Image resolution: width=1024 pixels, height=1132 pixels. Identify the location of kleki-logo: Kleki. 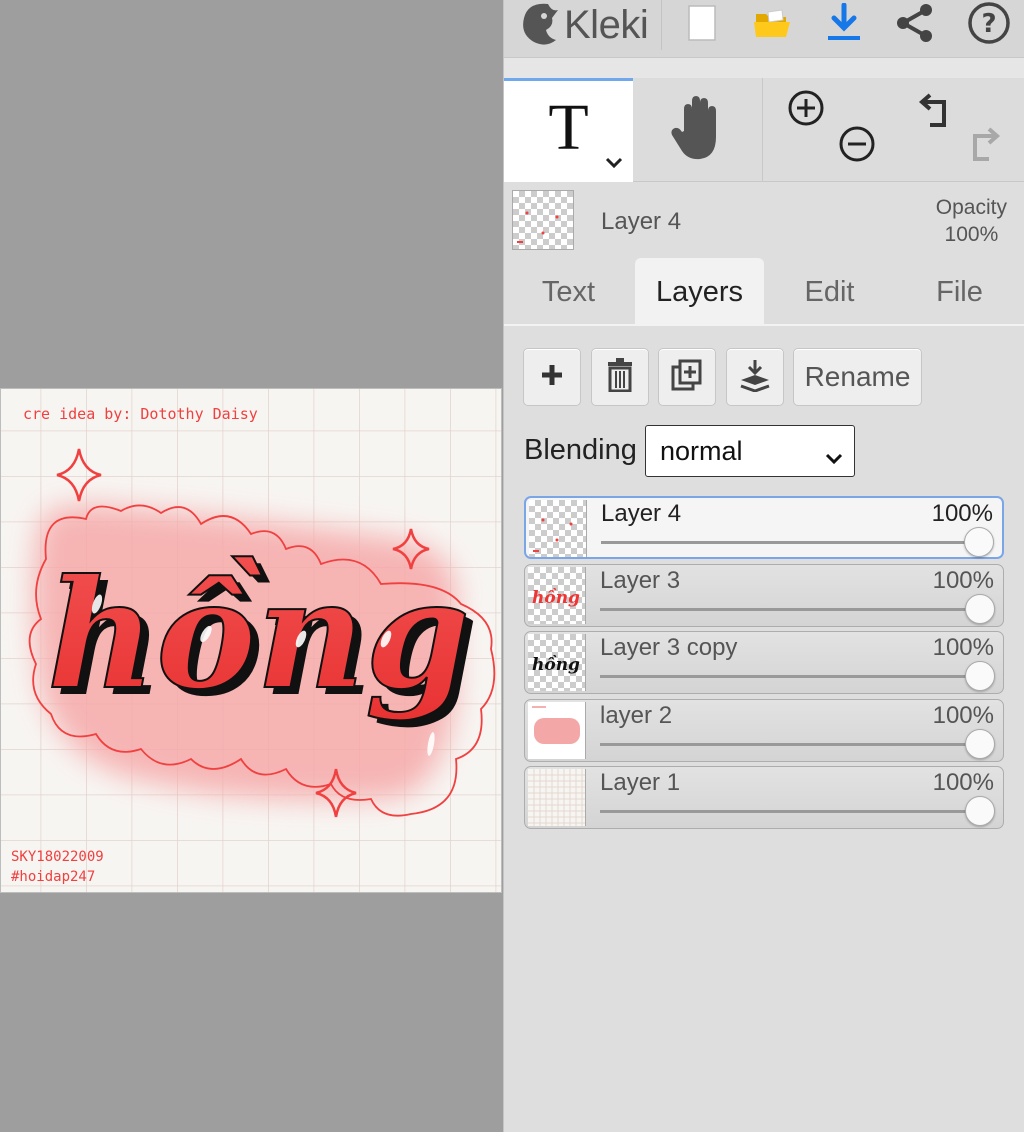
(583, 25).